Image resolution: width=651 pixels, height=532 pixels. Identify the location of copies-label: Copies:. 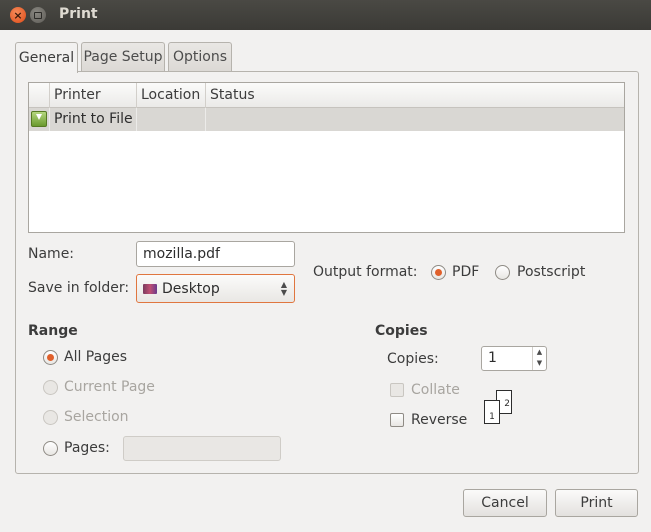
(413, 359).